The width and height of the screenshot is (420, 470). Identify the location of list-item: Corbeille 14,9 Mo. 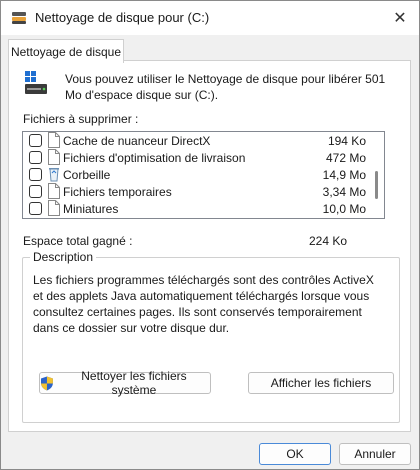
(195, 174).